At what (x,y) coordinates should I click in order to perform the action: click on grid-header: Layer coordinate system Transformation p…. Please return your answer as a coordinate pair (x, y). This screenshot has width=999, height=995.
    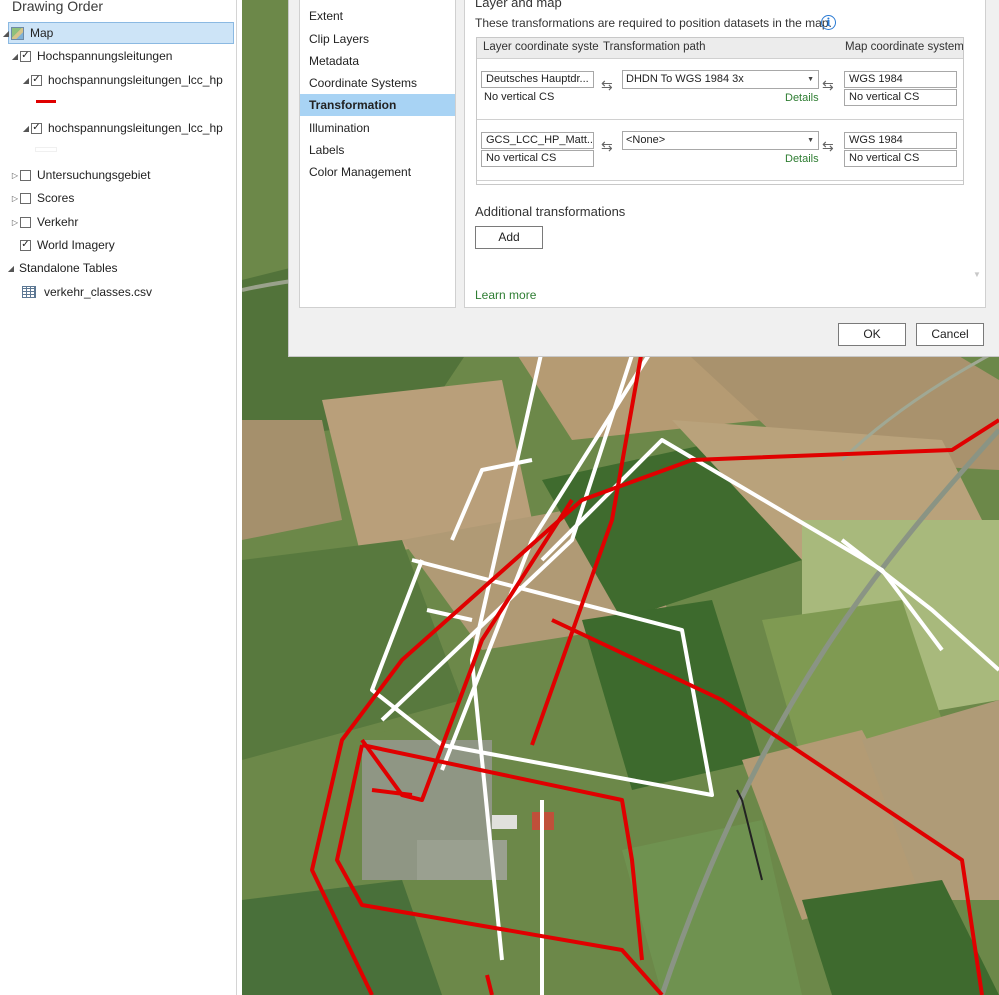
    Looking at the image, I should click on (720, 48).